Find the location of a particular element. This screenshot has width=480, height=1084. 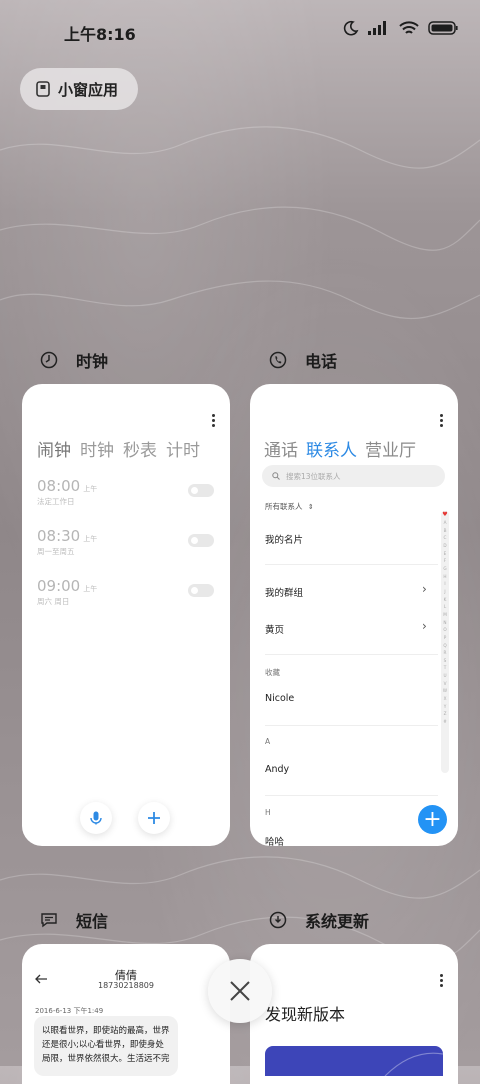

index-letter: S is located at coordinates (445, 661).